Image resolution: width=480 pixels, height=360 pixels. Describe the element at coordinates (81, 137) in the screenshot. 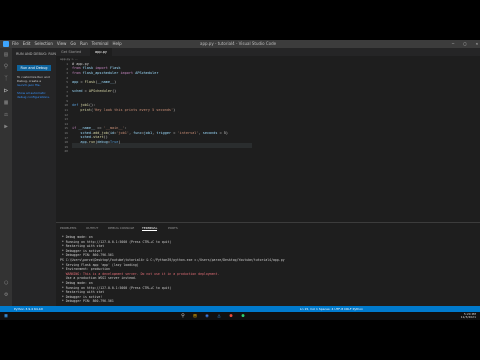

I see `code-token: sched` at that location.